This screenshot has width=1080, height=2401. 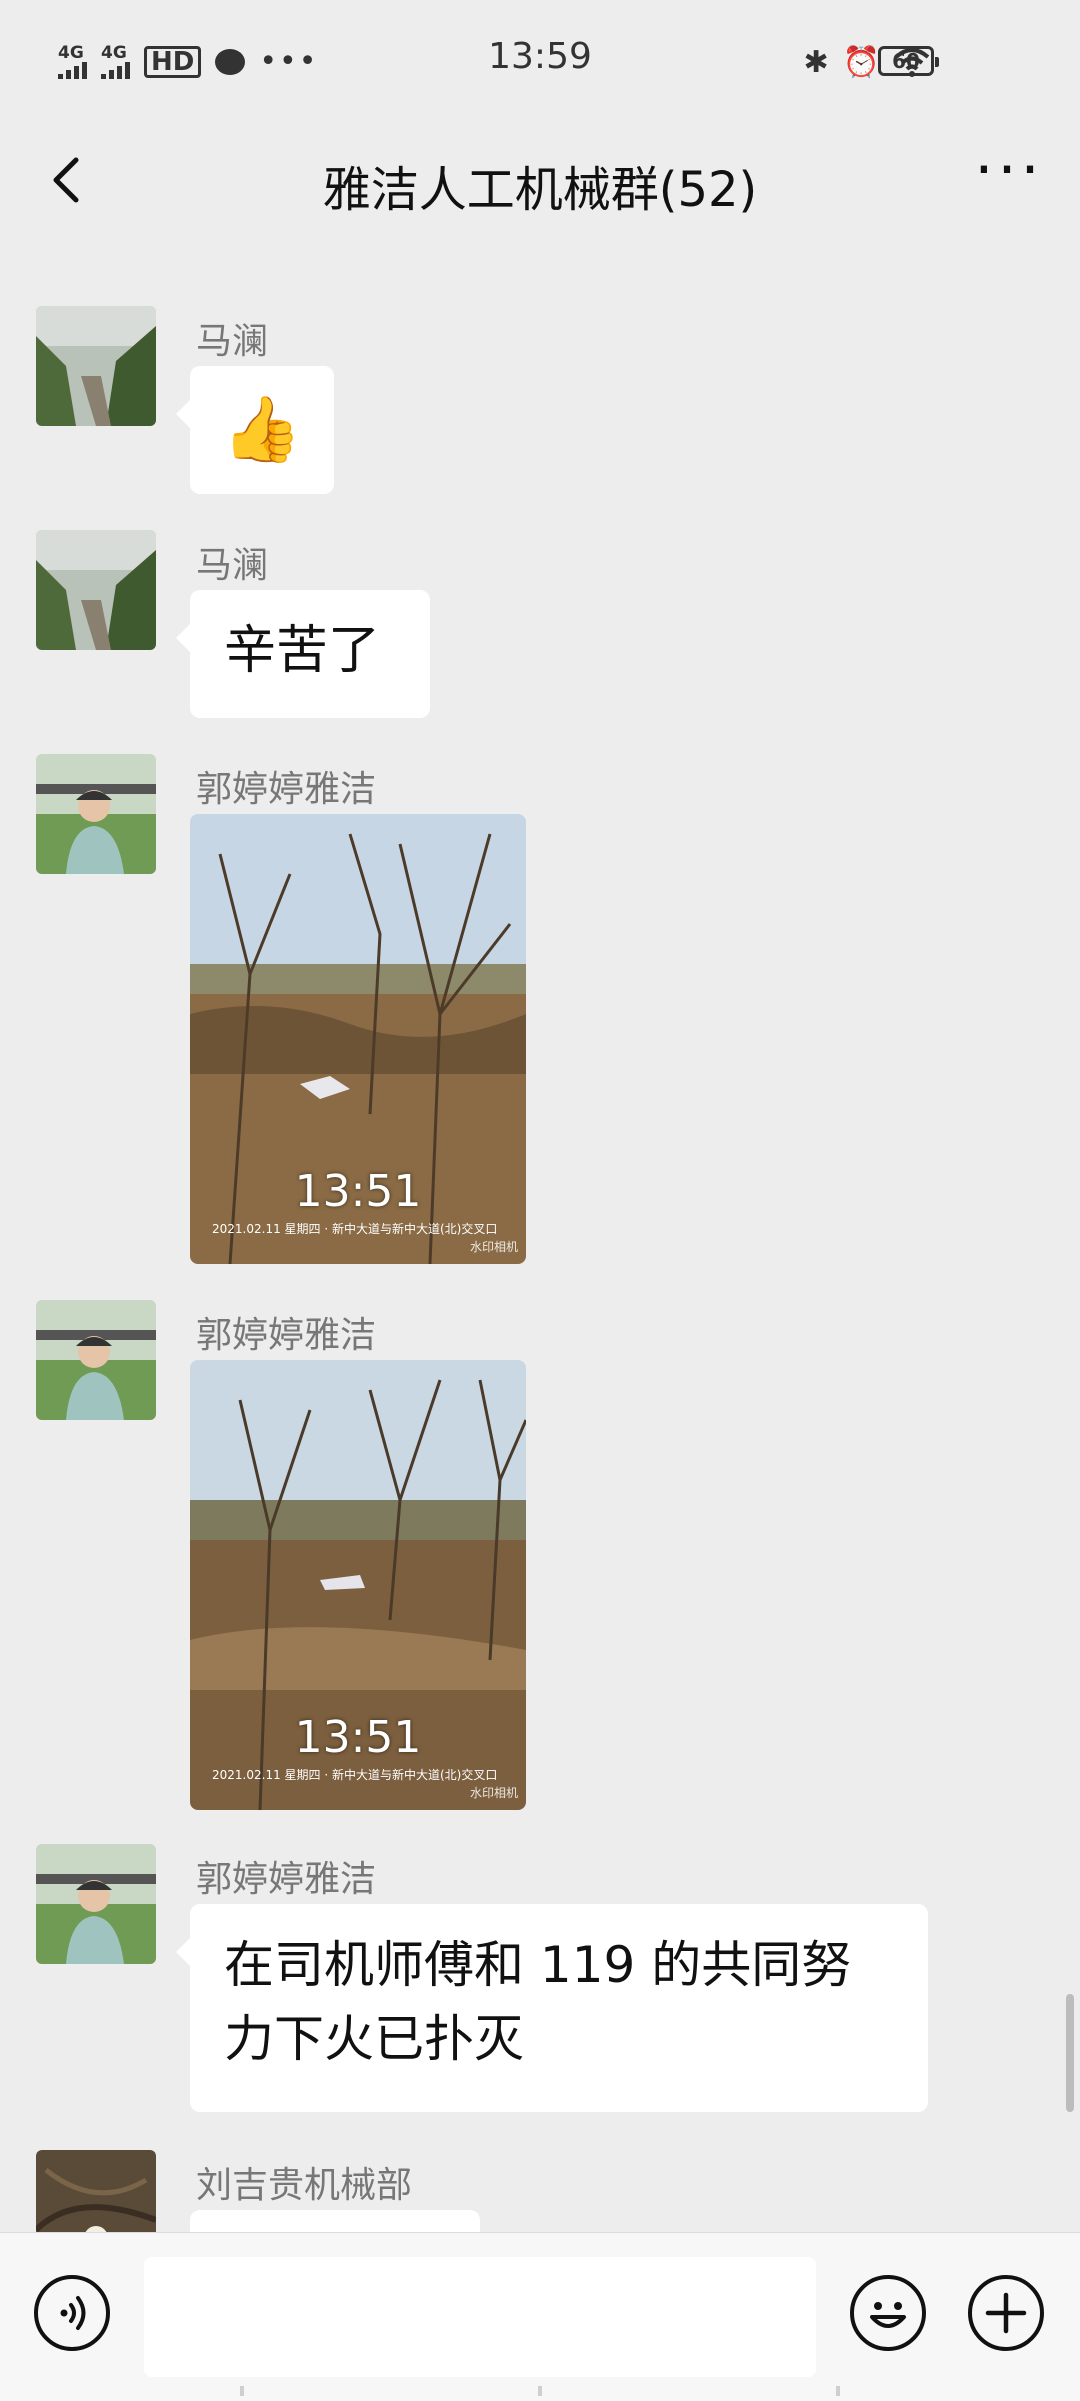 I want to click on plus-icon, so click(x=1006, y=2313).